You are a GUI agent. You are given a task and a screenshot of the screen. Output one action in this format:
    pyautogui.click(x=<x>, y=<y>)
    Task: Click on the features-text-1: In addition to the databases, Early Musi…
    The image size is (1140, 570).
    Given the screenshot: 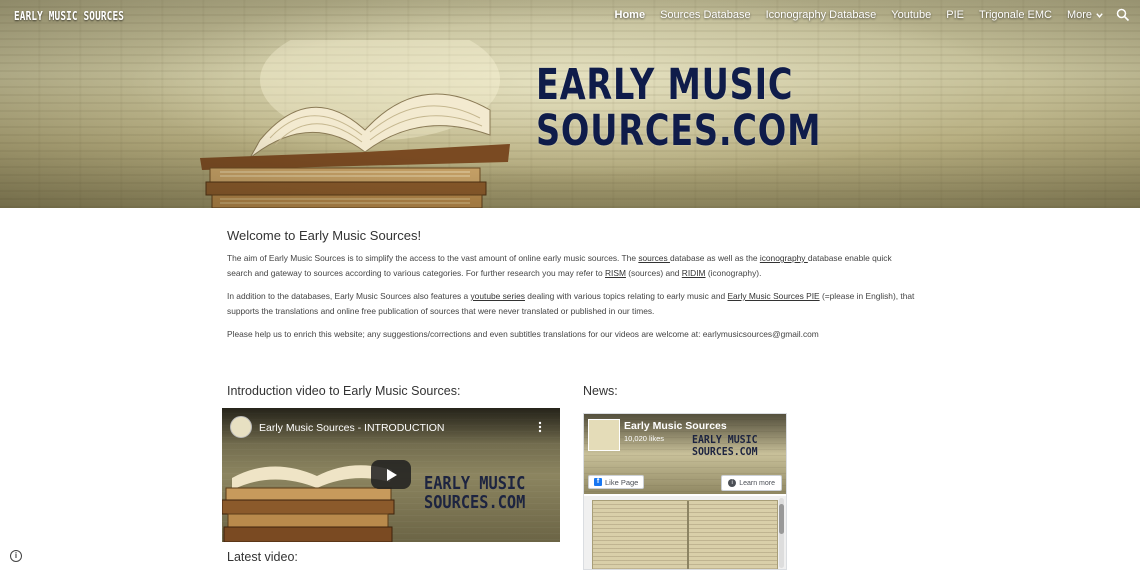 What is the action you would take?
    pyautogui.click(x=349, y=296)
    